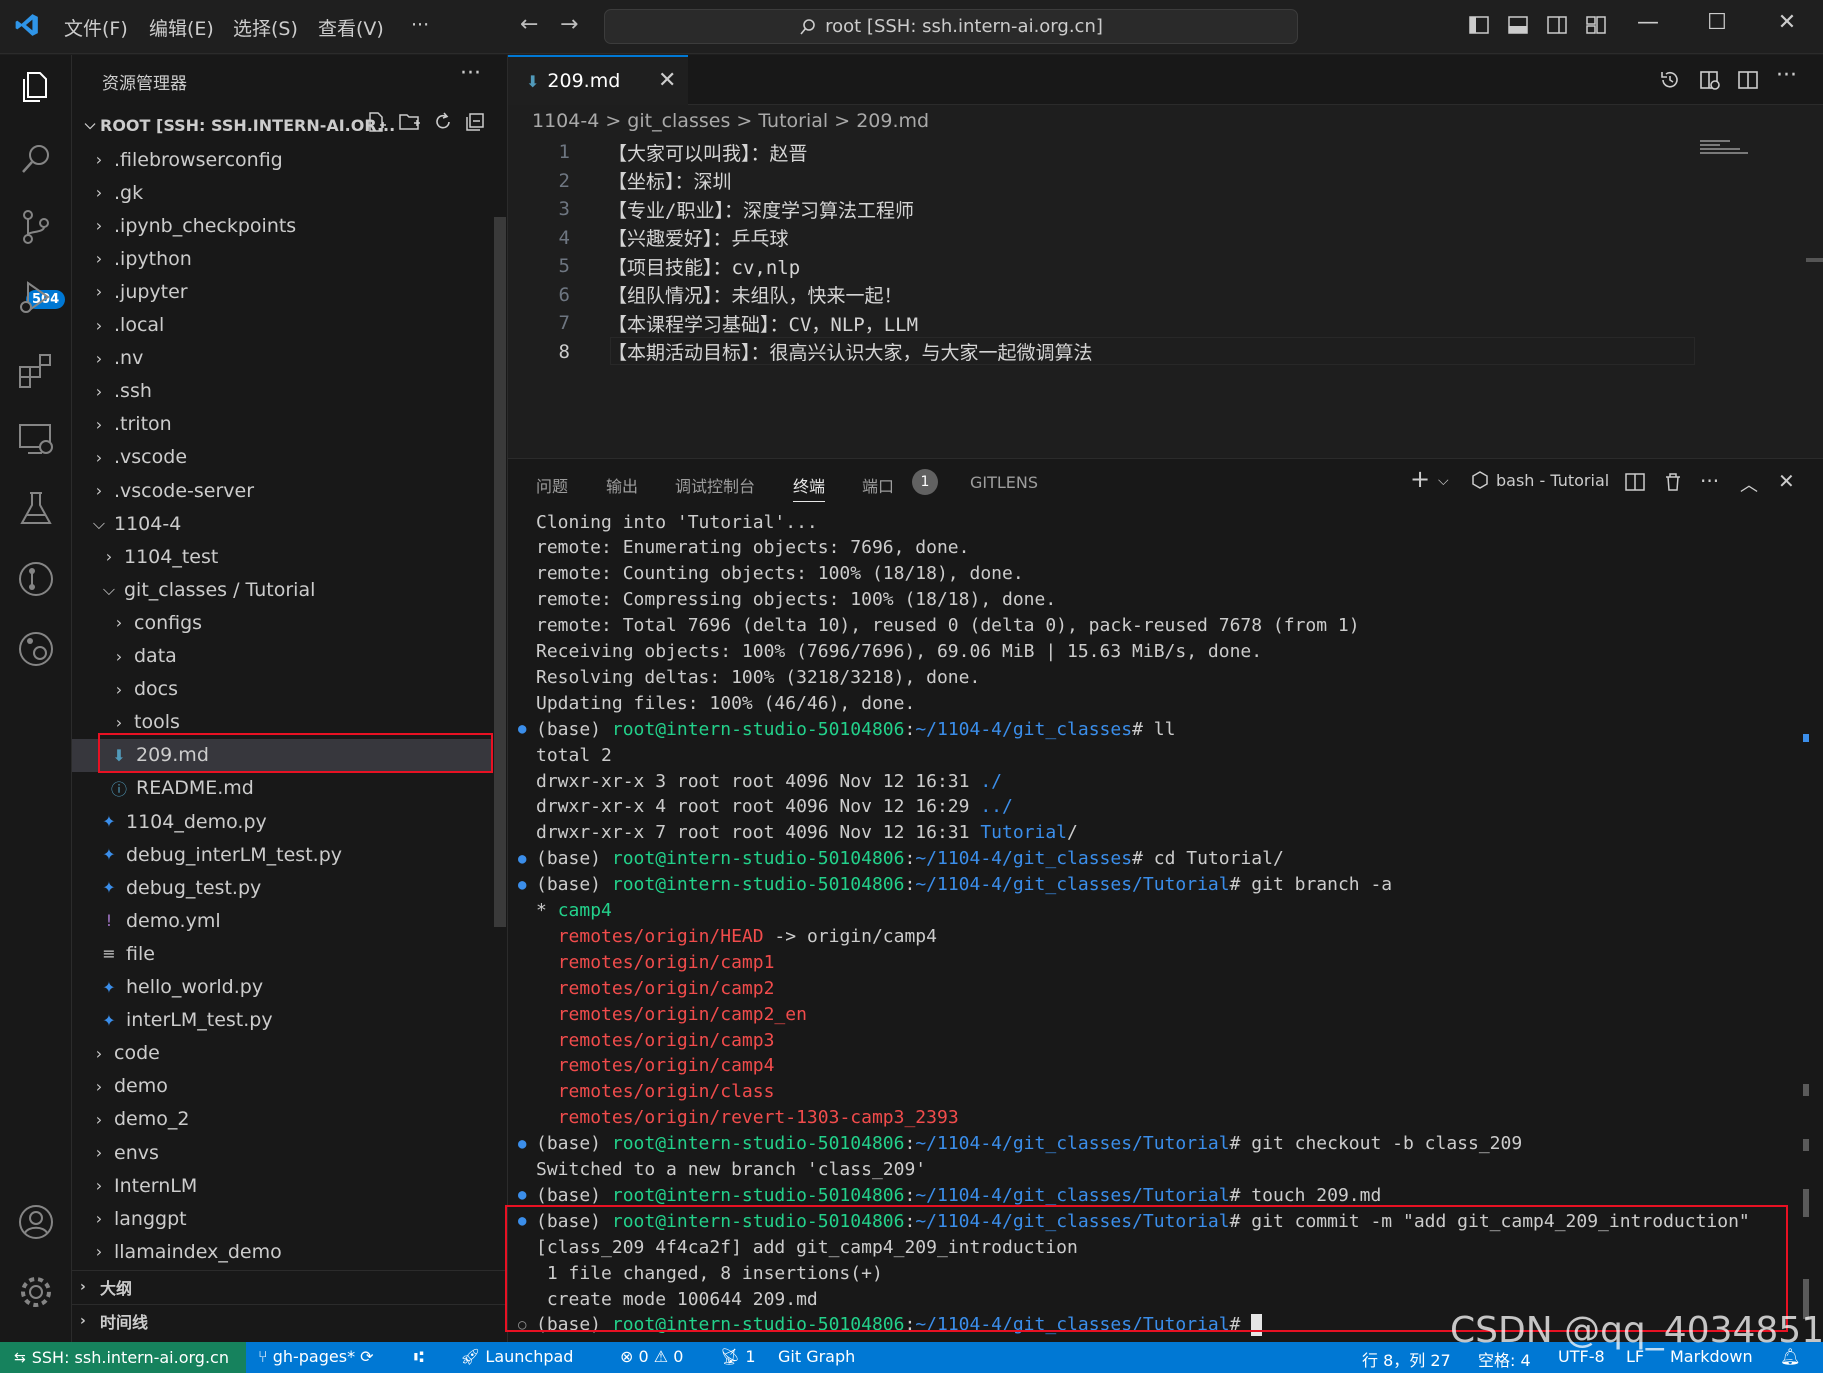 Image resolution: width=1823 pixels, height=1373 pixels. What do you see at coordinates (36, 439) in the screenshot?
I see `remote-explorer-icon` at bounding box center [36, 439].